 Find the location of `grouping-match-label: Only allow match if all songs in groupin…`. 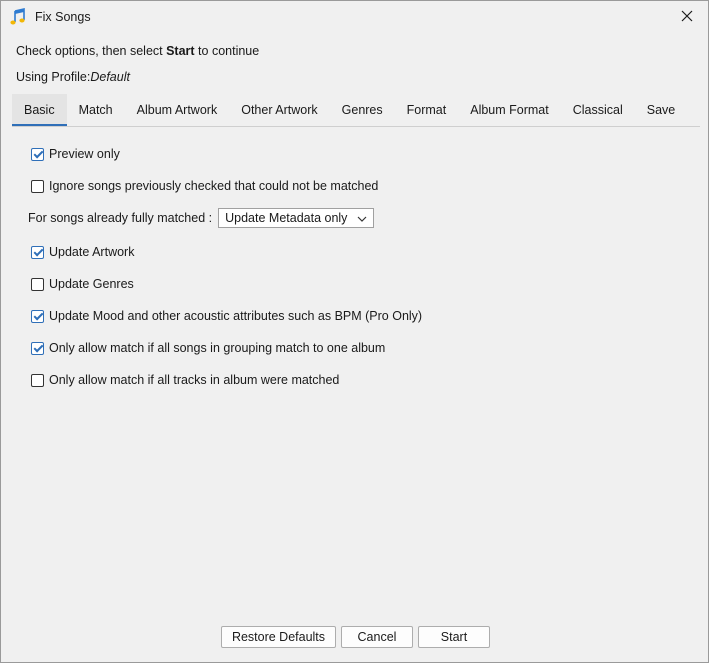

grouping-match-label: Only allow match if all songs in groupin… is located at coordinates (217, 348).